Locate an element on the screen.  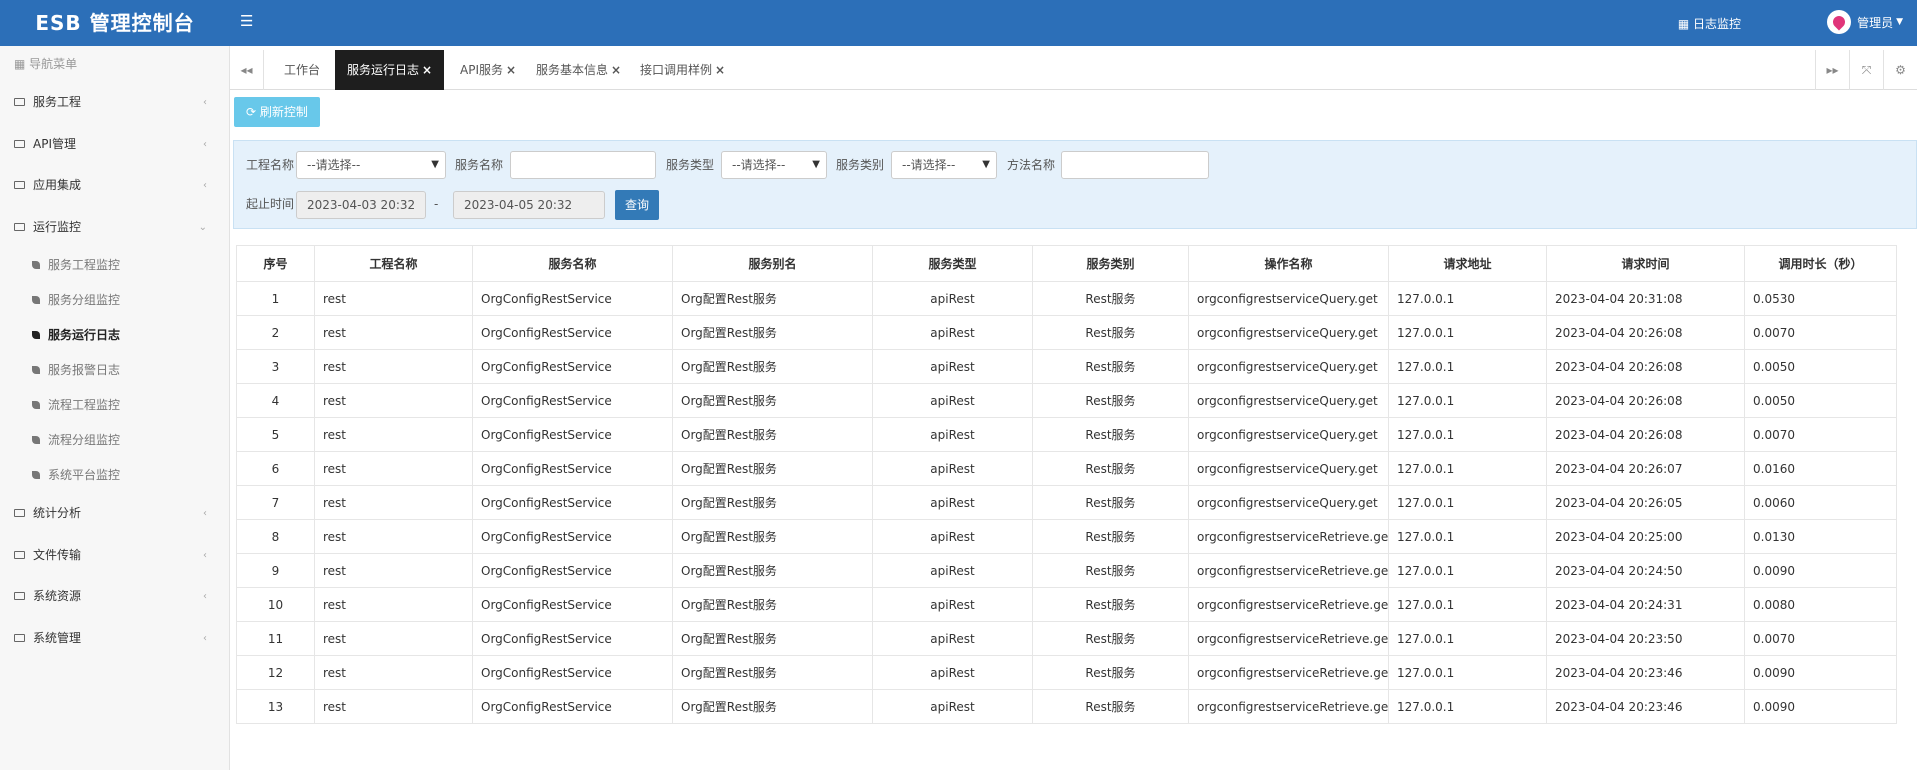
table-cell: 0.0050 is located at coordinates (1820, 366).